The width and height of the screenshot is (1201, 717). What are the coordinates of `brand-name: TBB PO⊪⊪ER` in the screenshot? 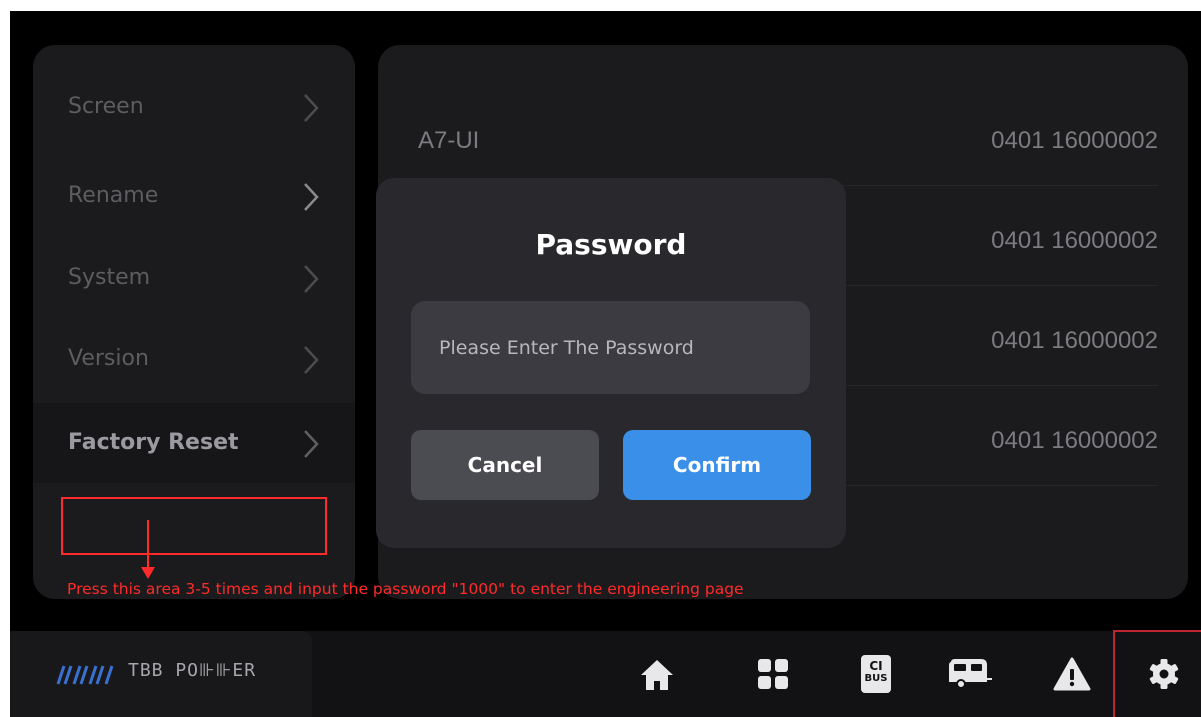 It's located at (192, 670).